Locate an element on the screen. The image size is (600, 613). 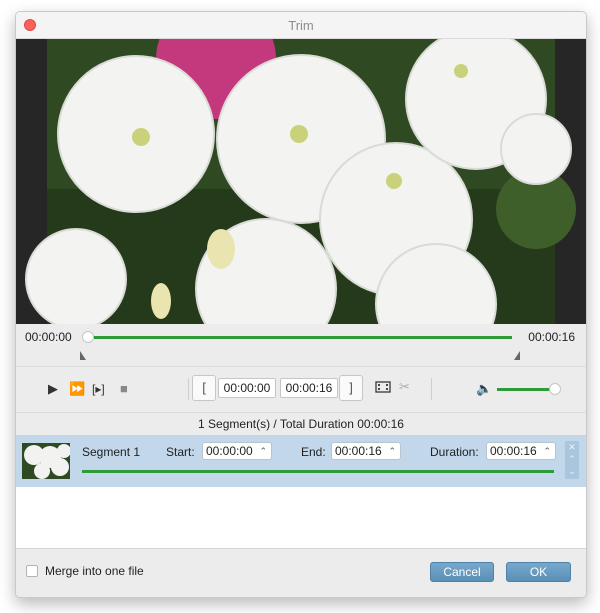
segment-start-stepper: 00:00:00 ⌃ is located at coordinates (237, 451).